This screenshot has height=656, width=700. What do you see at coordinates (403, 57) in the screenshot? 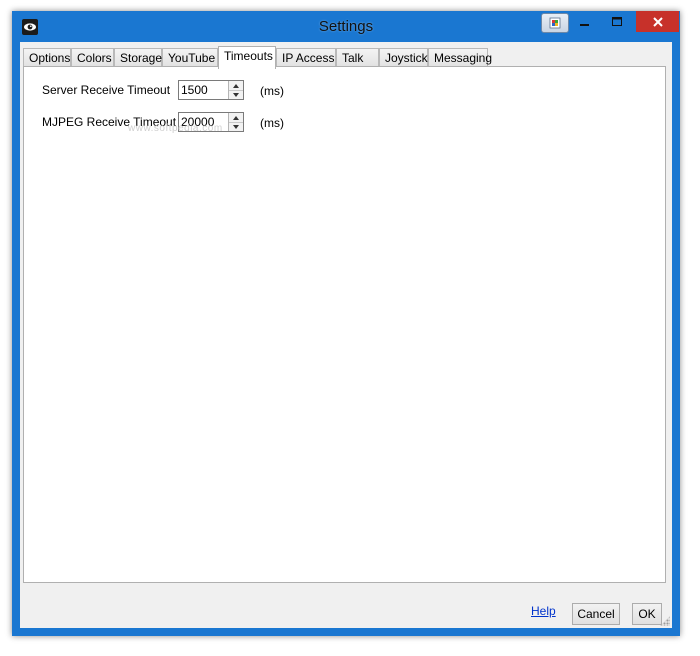
I see `tab-joystick: Joystick` at bounding box center [403, 57].